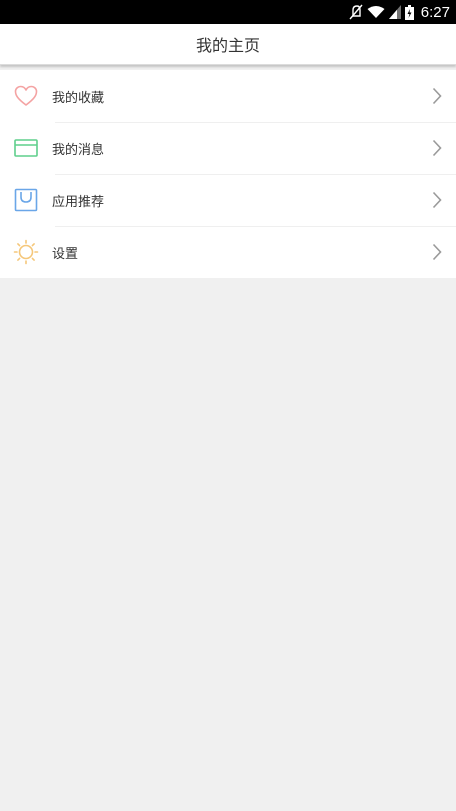 This screenshot has width=456, height=811. What do you see at coordinates (228, 252) in the screenshot?
I see `menu-item-settings: 设置` at bounding box center [228, 252].